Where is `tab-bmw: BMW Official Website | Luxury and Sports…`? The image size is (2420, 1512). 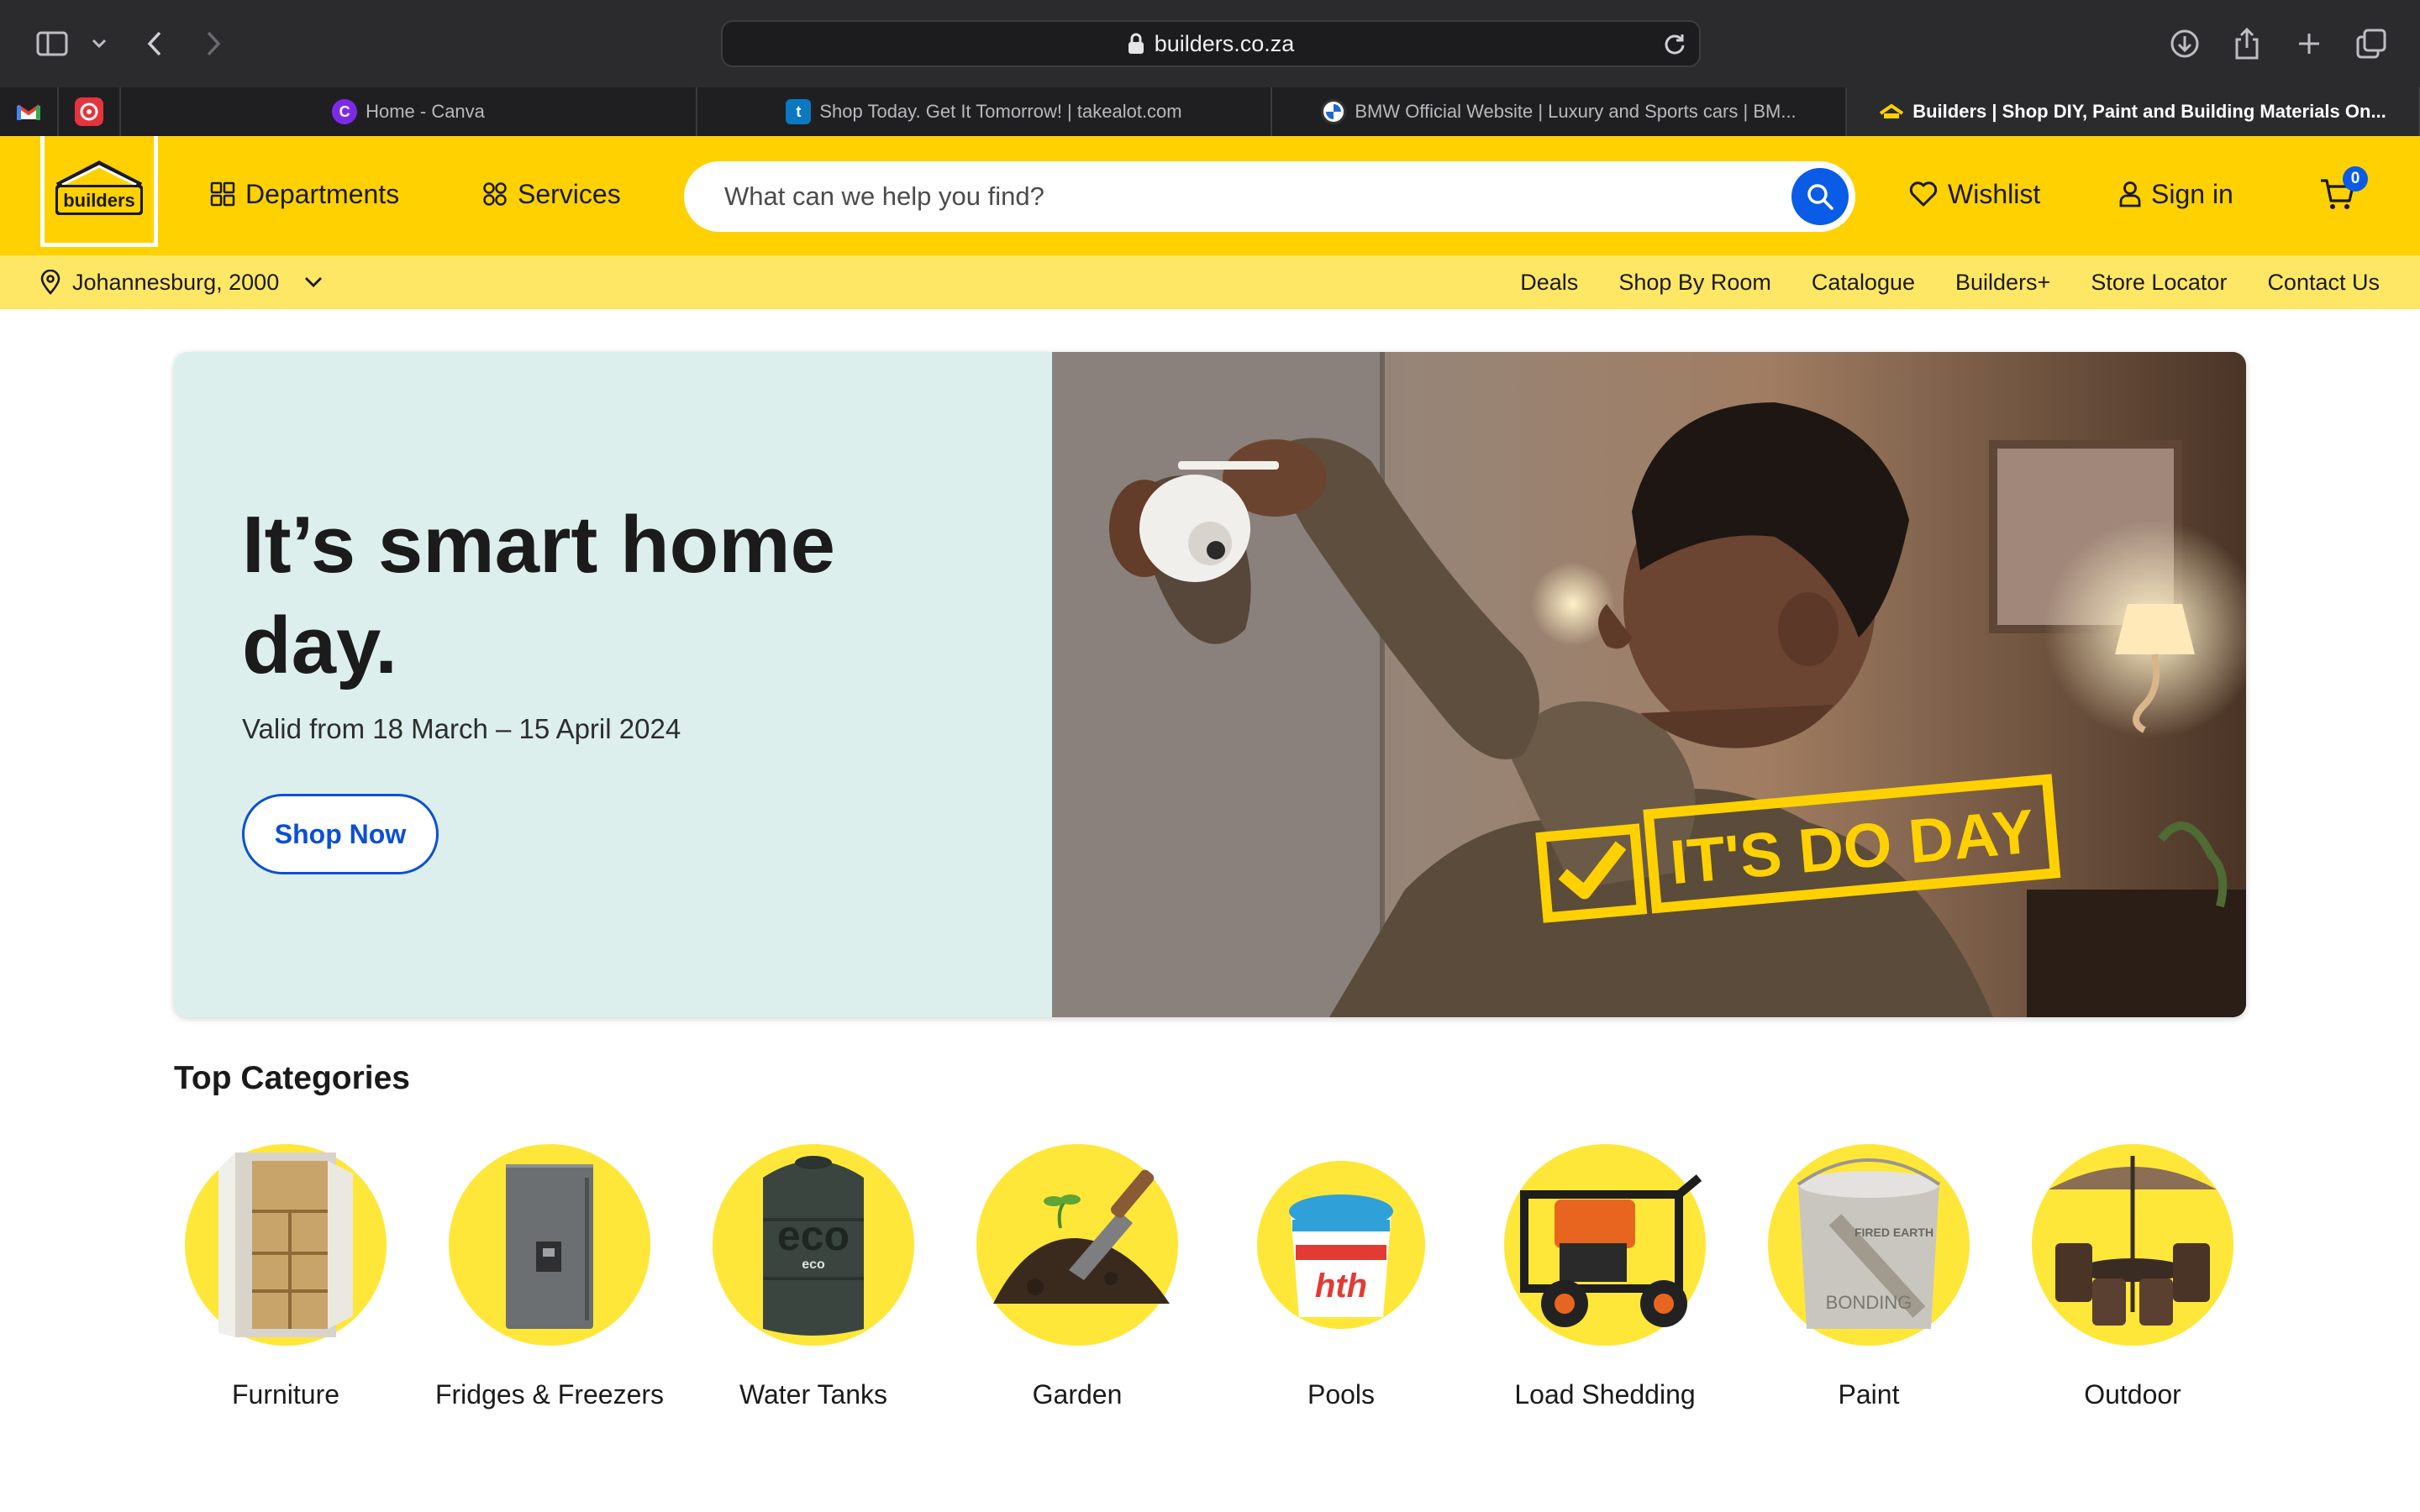
tab-bmw: BMW Official Website | Luxury and Sports… is located at coordinates (1559, 111).